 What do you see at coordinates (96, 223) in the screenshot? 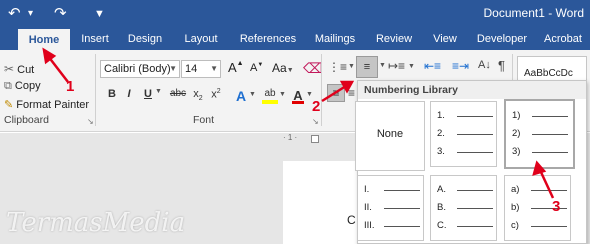
I see `watermark: TermasMedia` at bounding box center [96, 223].